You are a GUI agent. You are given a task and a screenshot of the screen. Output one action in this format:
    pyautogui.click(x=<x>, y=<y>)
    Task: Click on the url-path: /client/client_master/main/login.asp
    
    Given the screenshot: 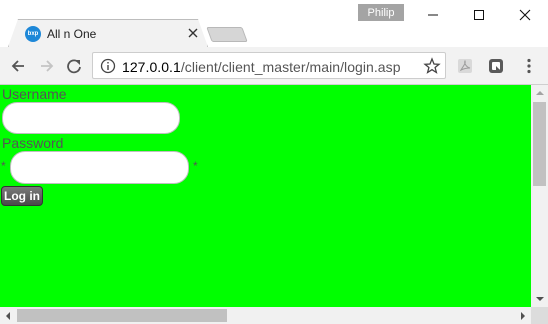 What is the action you would take?
    pyautogui.click(x=290, y=67)
    